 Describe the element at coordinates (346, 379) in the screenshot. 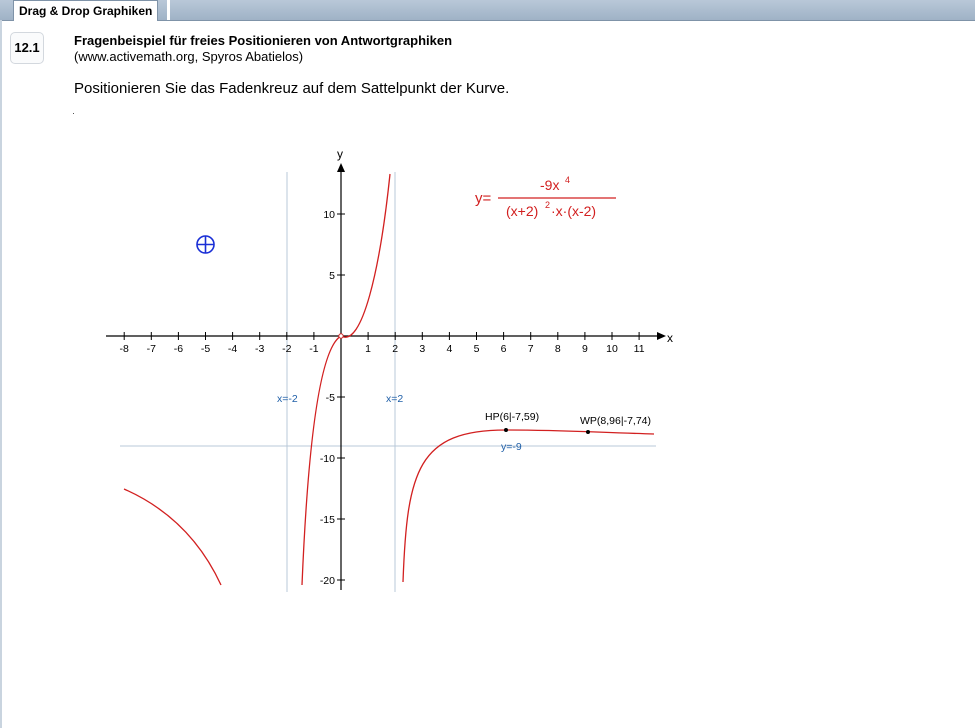

I see `curve-branch-middle` at that location.